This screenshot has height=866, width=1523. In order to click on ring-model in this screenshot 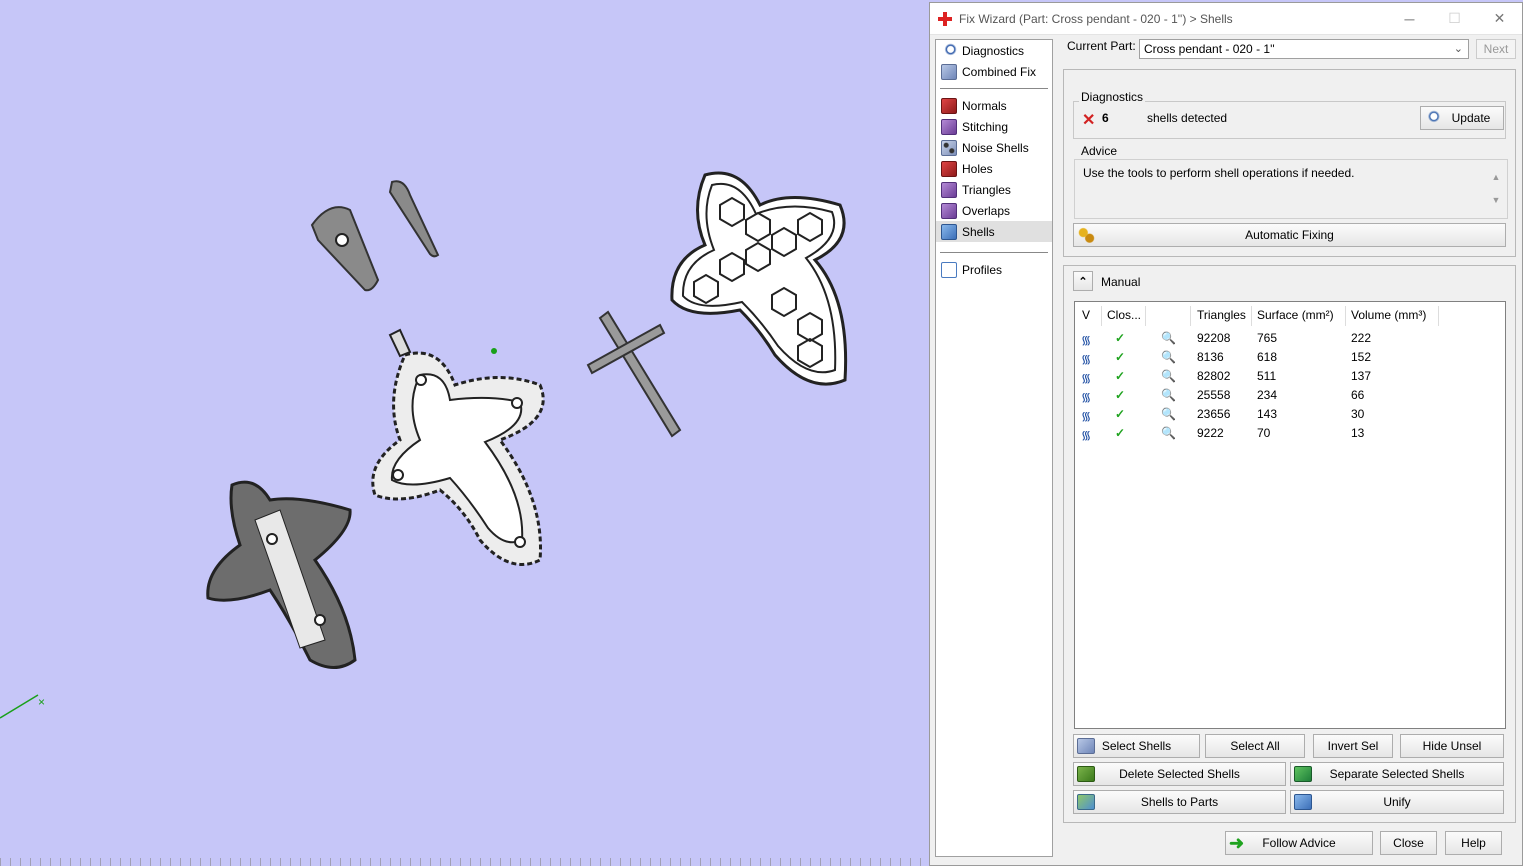, I will do `click(345, 249)`.